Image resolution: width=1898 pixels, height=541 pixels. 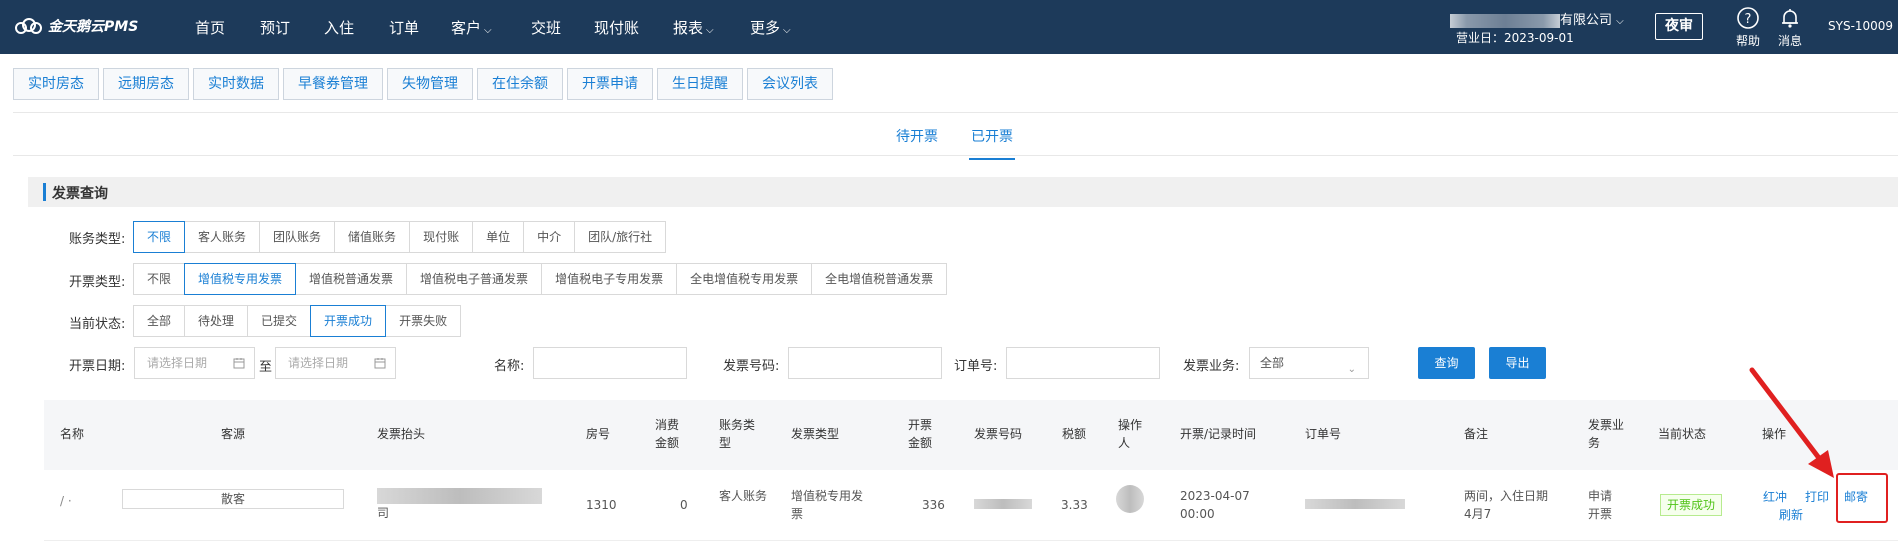 I want to click on filter-option: 全电增值税普通发票, so click(x=879, y=279).